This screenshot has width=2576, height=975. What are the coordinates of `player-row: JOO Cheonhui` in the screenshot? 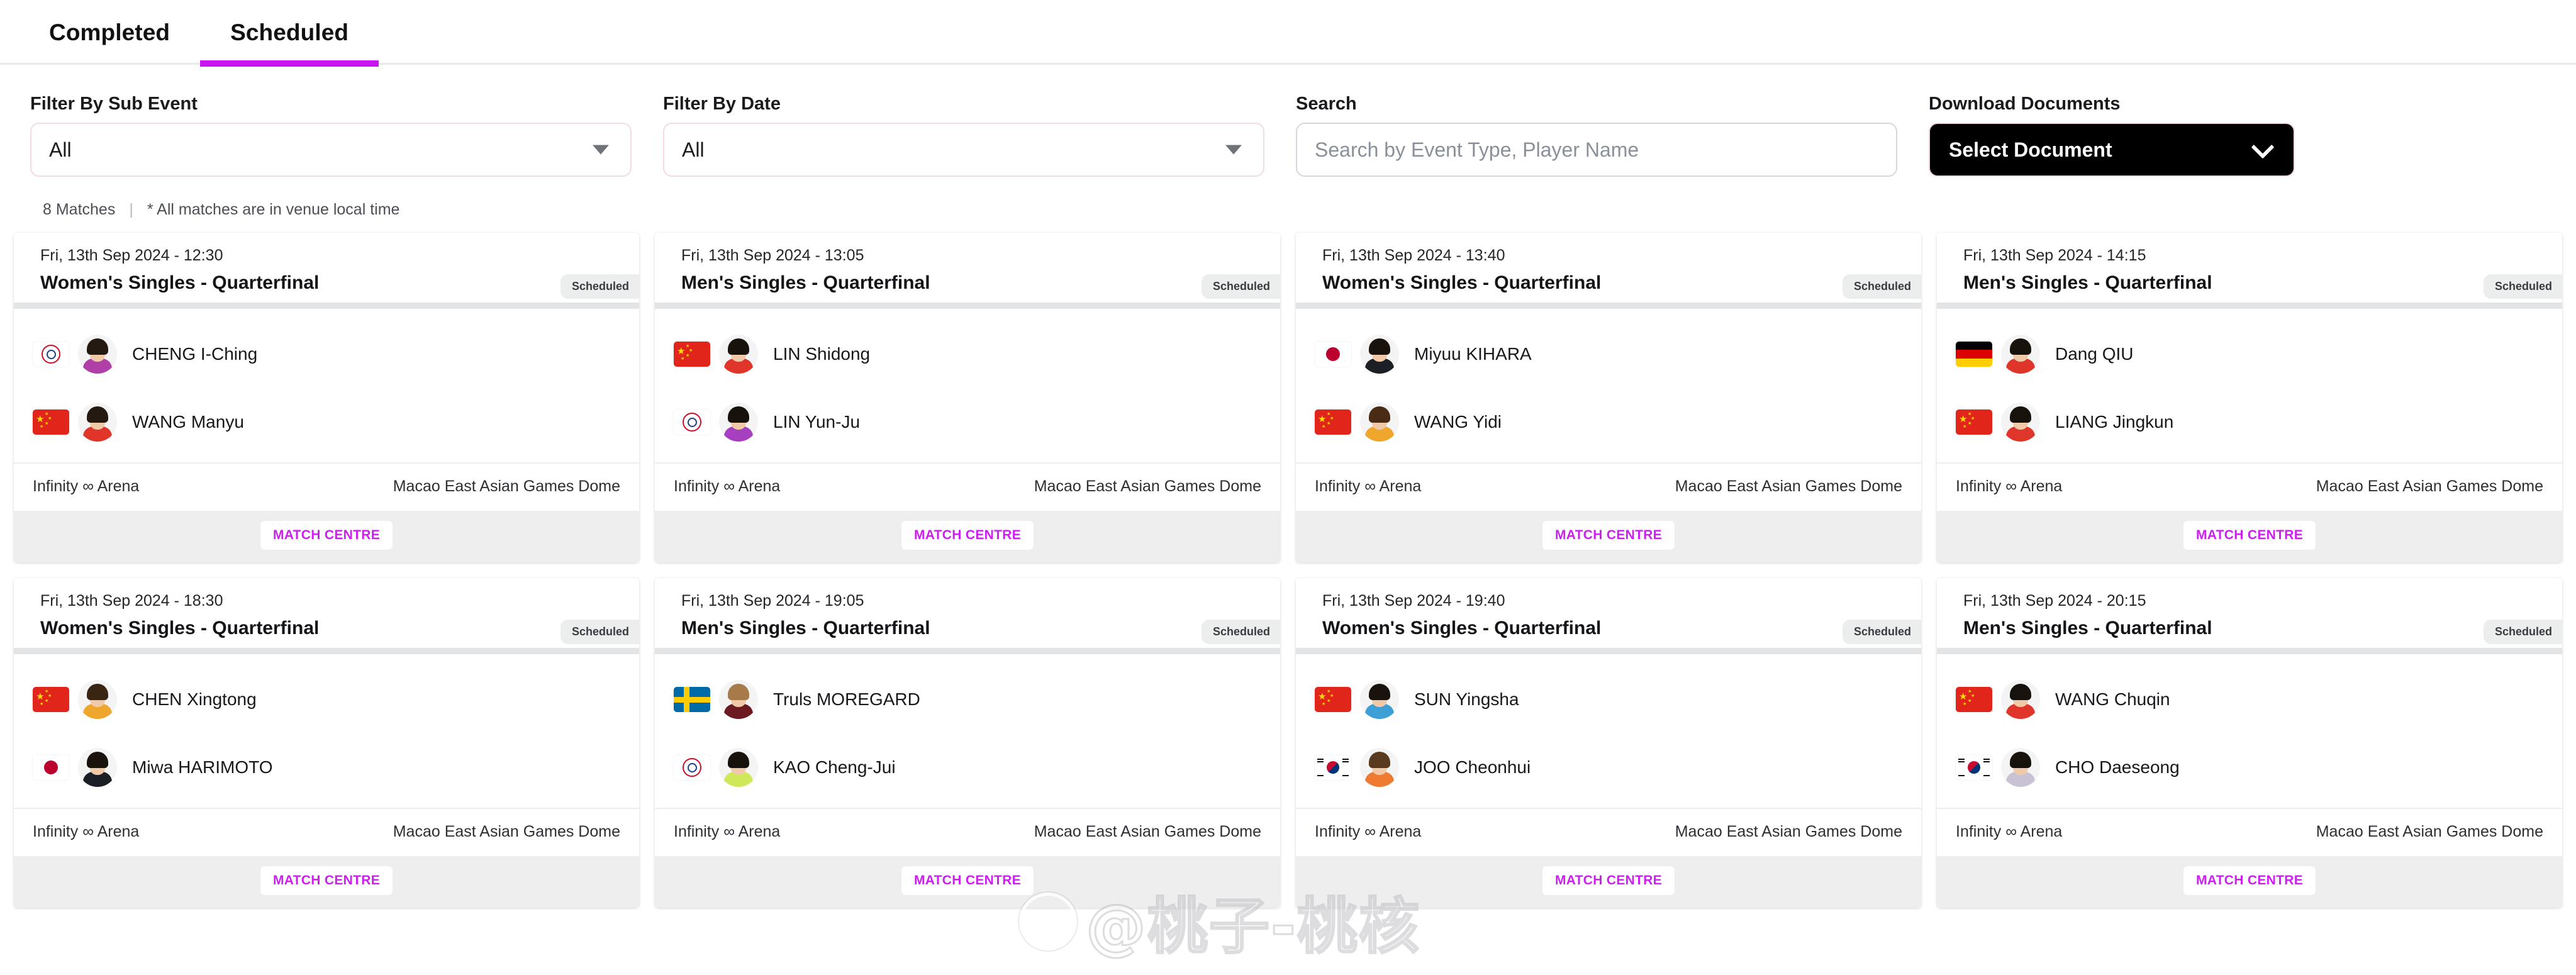 It's located at (1608, 767).